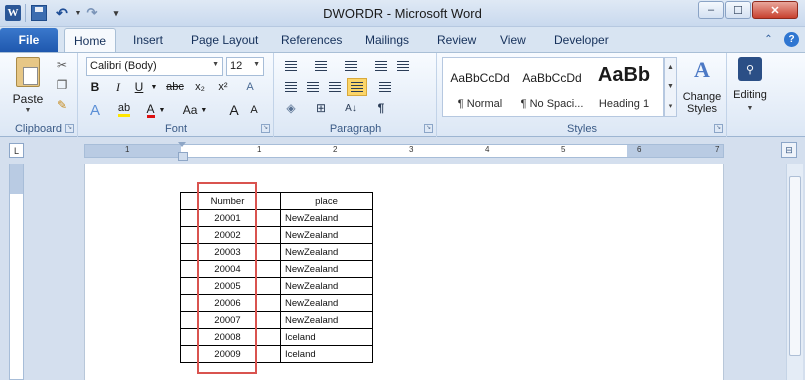  Describe the element at coordinates (95, 87) in the screenshot. I see `bold-button: B` at that location.